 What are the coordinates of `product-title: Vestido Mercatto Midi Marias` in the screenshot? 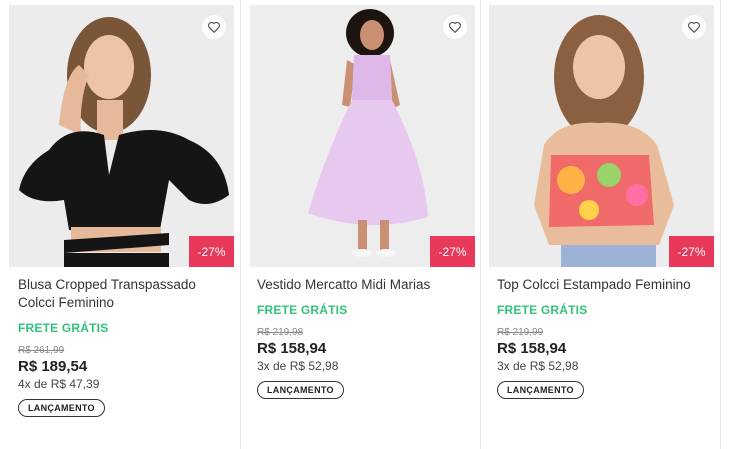 It's located at (364, 285).